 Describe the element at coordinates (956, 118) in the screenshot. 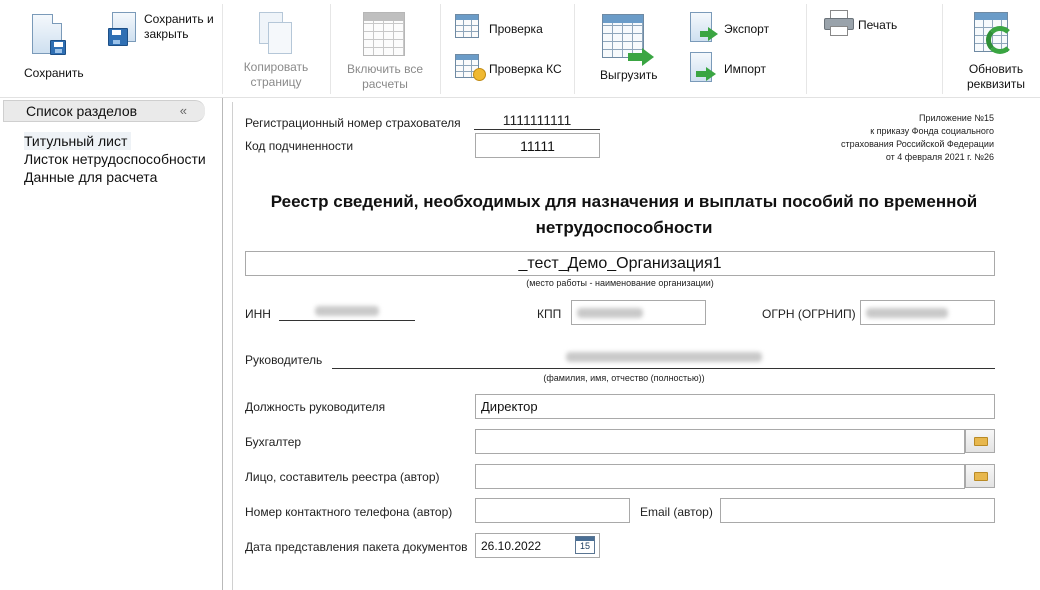

I see `notice-line-1: Приложение №15` at that location.